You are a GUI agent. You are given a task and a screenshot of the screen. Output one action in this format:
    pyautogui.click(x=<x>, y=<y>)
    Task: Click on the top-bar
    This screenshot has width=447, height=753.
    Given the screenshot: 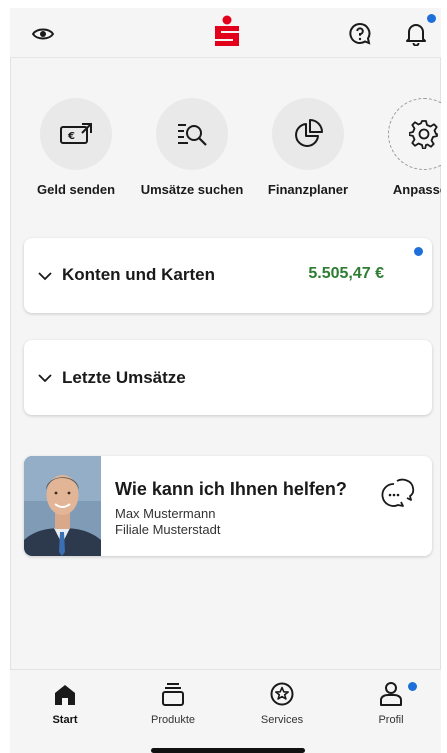 What is the action you would take?
    pyautogui.click(x=225, y=33)
    